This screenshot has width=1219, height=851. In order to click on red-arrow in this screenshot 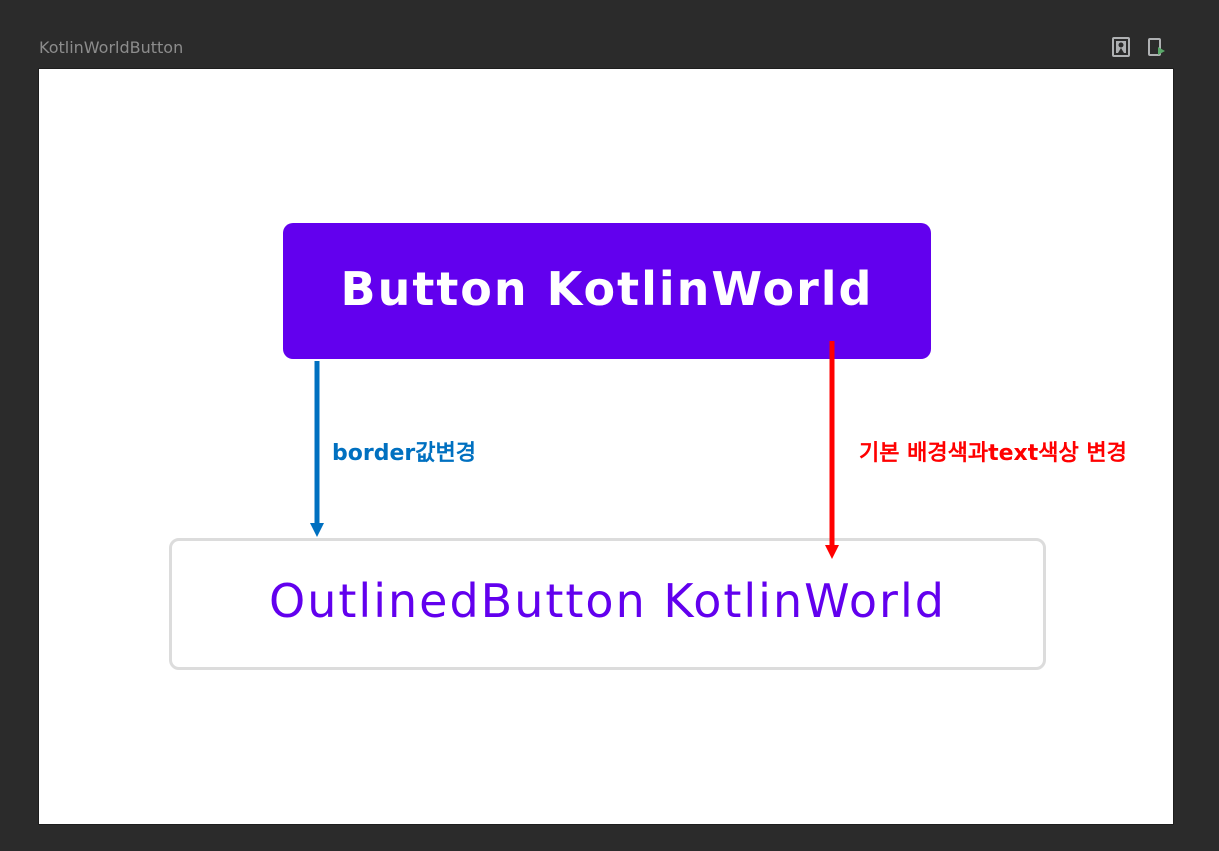, I will do `click(832, 450)`.